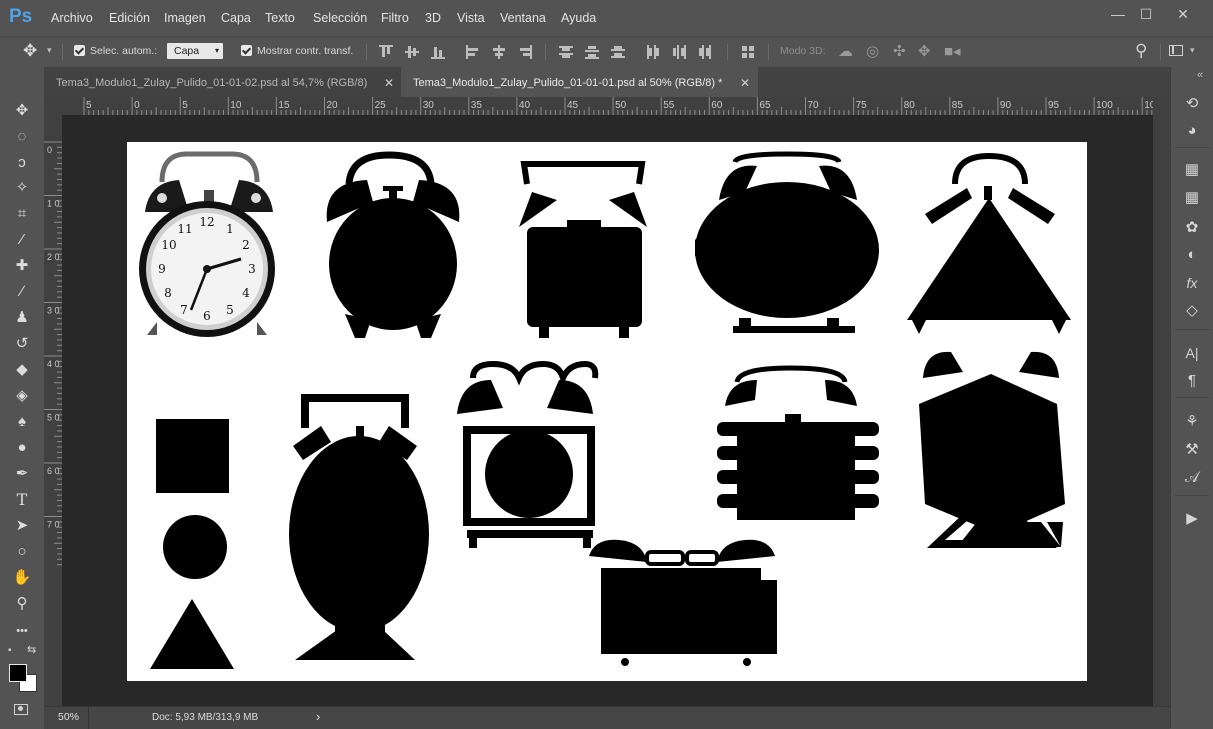  I want to click on auto-select-dropdown: Capa ▾, so click(195, 51).